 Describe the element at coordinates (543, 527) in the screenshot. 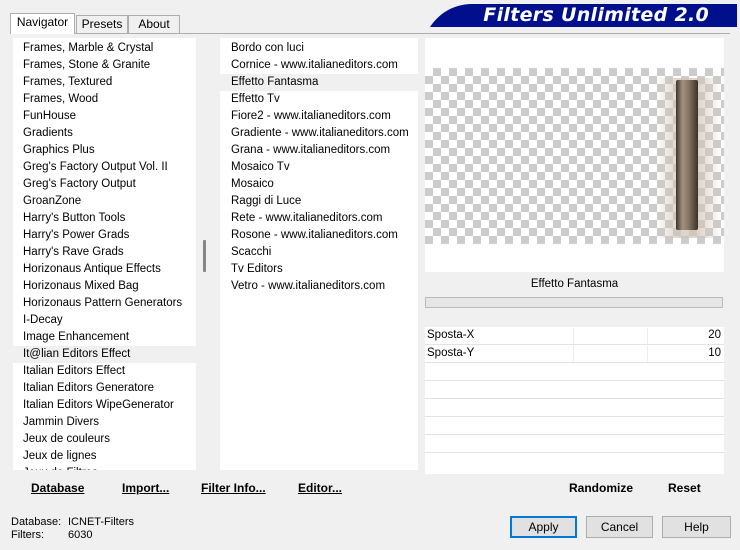

I see `apply-button: Apply` at that location.